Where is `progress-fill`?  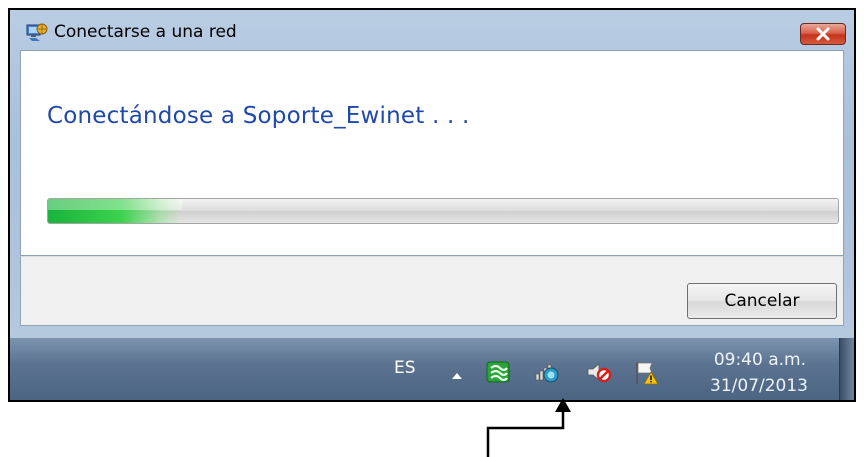 progress-fill is located at coordinates (115, 211).